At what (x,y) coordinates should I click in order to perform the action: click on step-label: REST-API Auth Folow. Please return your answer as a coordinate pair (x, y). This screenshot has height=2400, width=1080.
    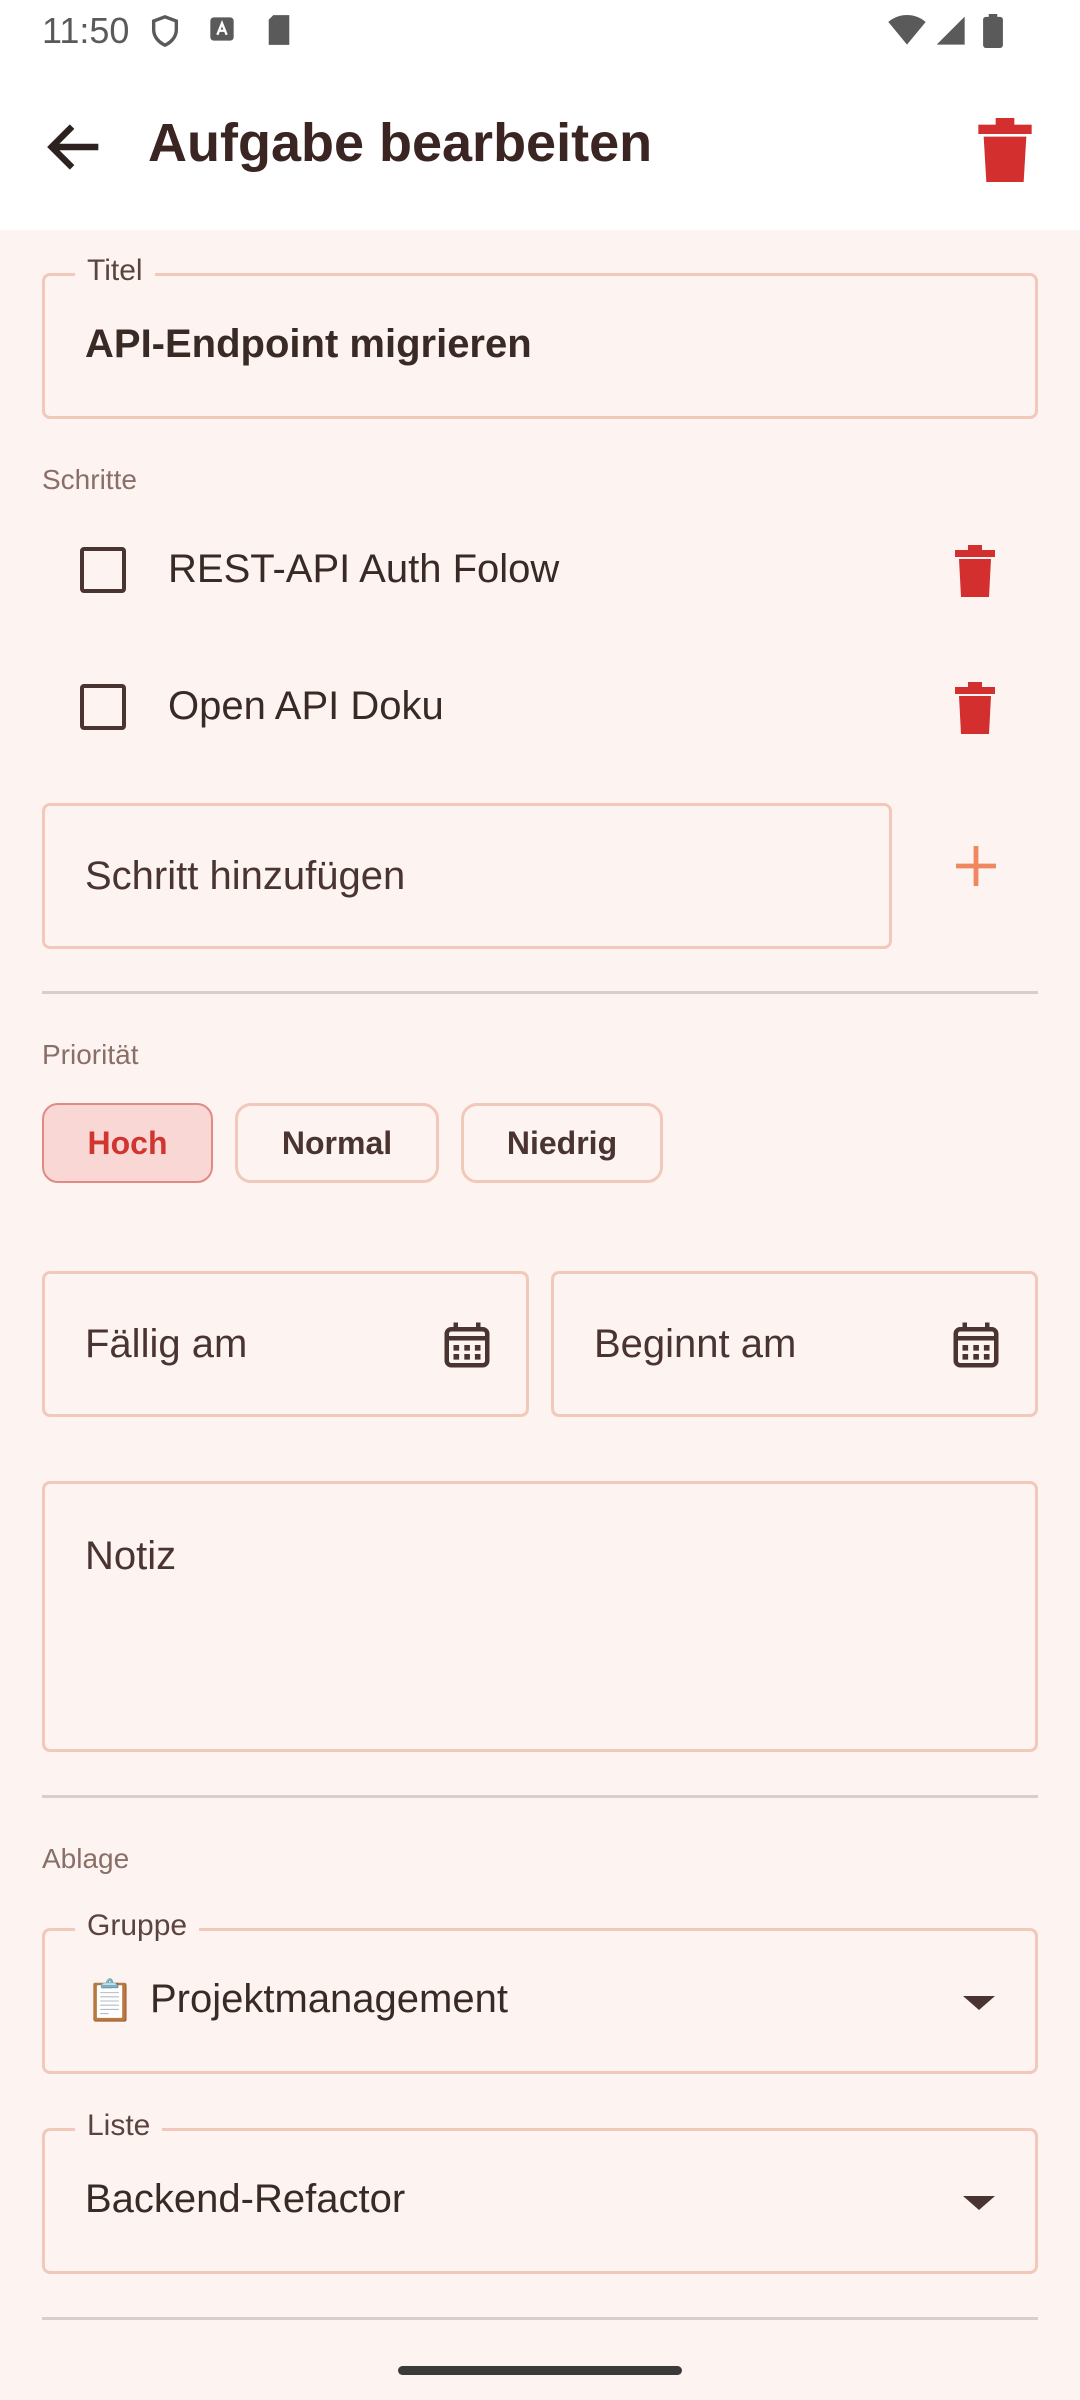
    Looking at the image, I should click on (363, 569).